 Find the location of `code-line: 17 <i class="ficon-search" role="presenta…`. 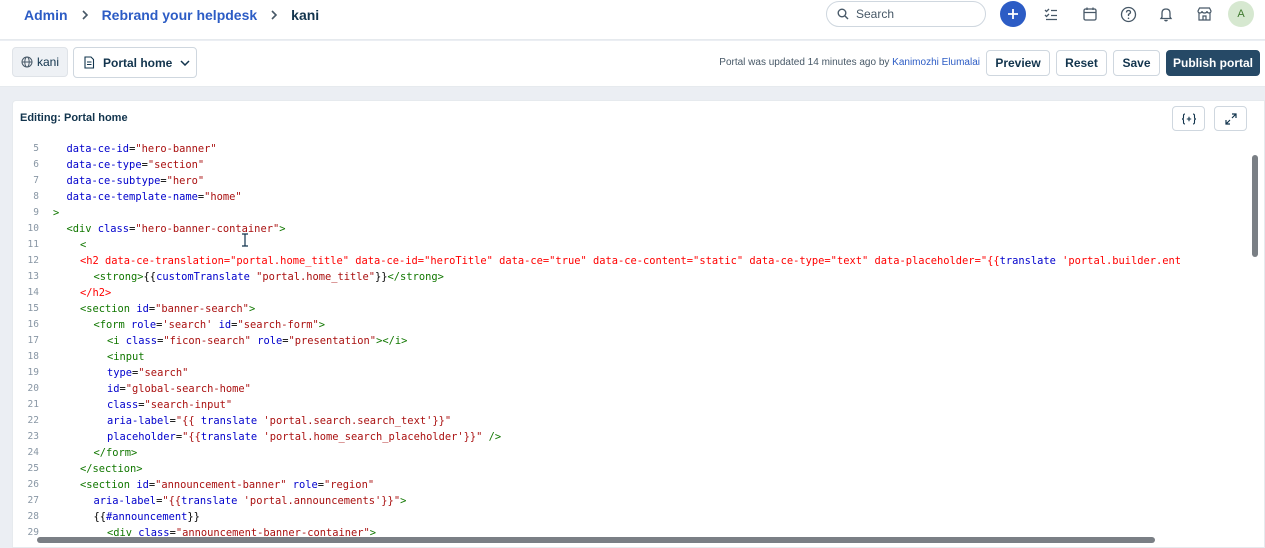

code-line: 17 <i class="ficon-search" role="presenta… is located at coordinates (633, 341).